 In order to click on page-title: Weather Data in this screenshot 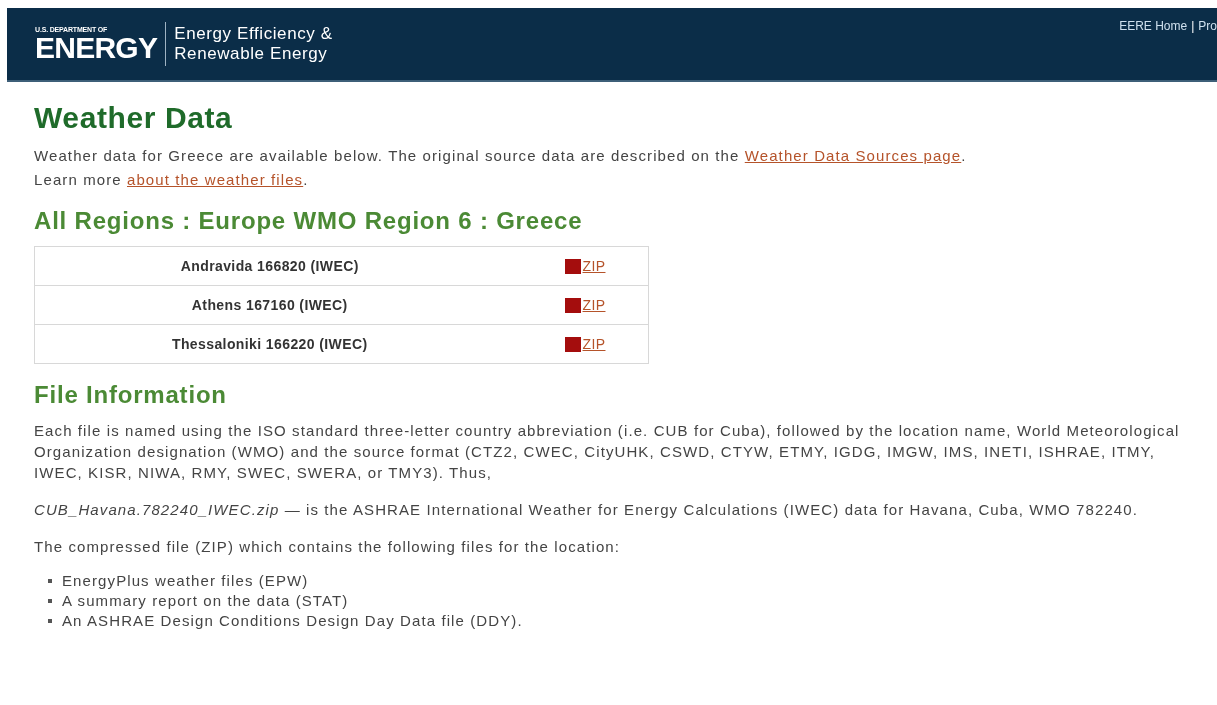, I will do `click(134, 118)`.